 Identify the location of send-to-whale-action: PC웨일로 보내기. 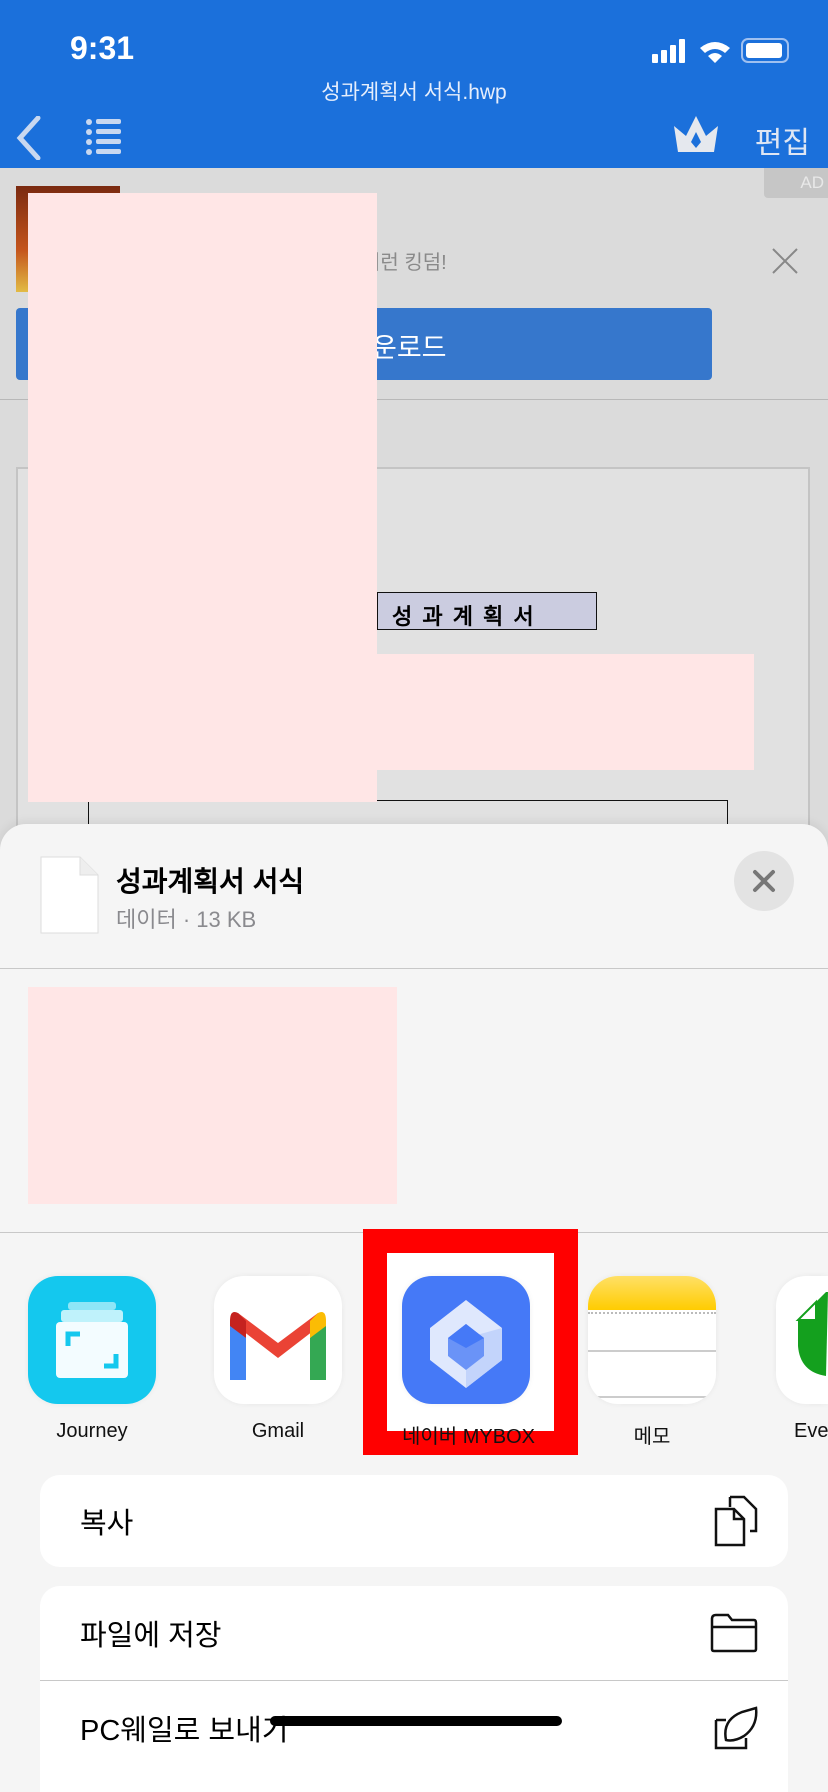
(414, 1728).